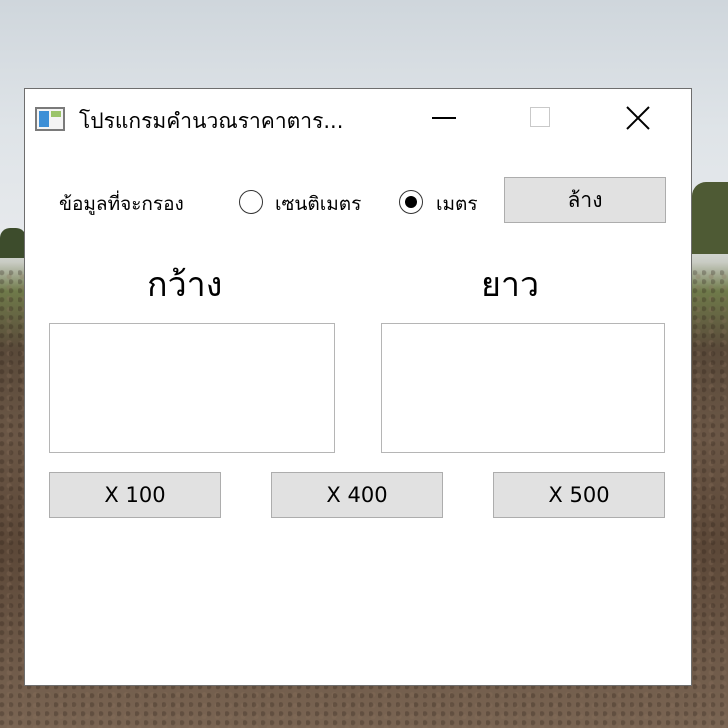  Describe the element at coordinates (510, 285) in the screenshot. I see `length-label: ยาว` at that location.